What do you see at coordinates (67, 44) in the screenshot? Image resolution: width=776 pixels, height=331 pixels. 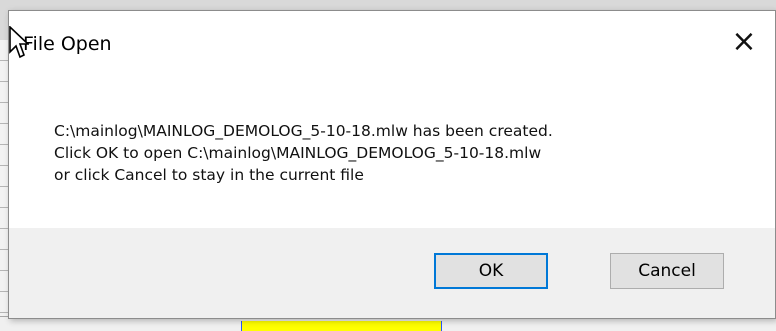 I see `dialog-title: File Open` at bounding box center [67, 44].